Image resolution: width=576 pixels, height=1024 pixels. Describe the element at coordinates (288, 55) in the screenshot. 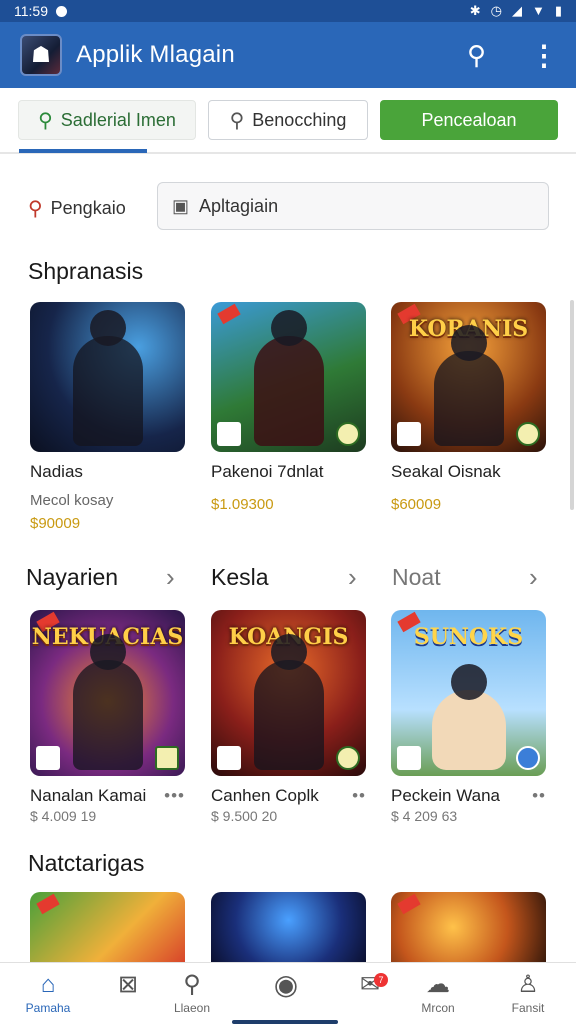

I see `app-bar: ☗ Applik Mlagain ⚲ ⋮` at that location.